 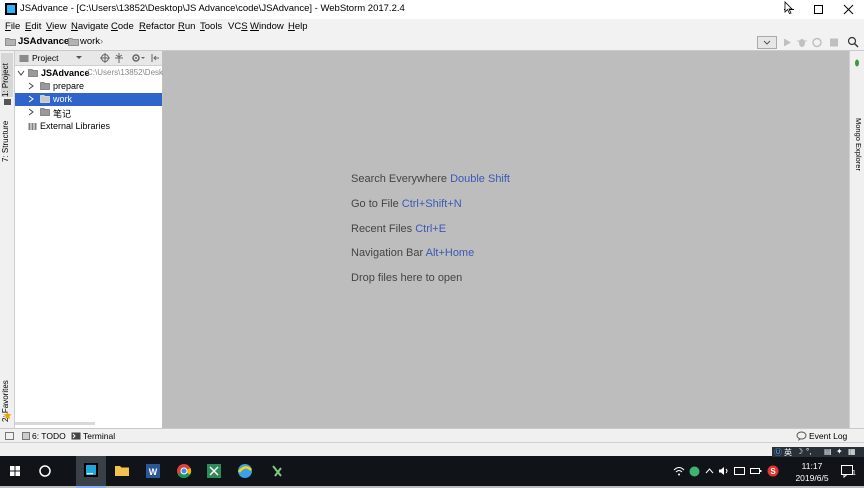 What do you see at coordinates (122, 471) in the screenshot?
I see `file-explorer-icon` at bounding box center [122, 471].